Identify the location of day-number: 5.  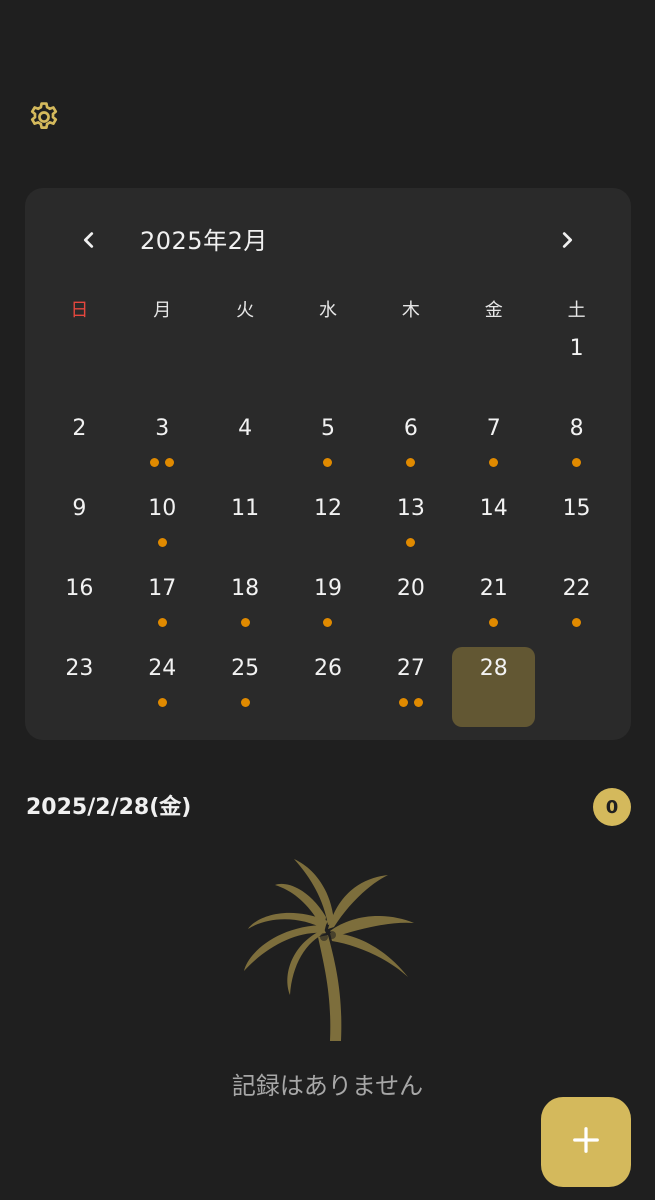
(327, 428).